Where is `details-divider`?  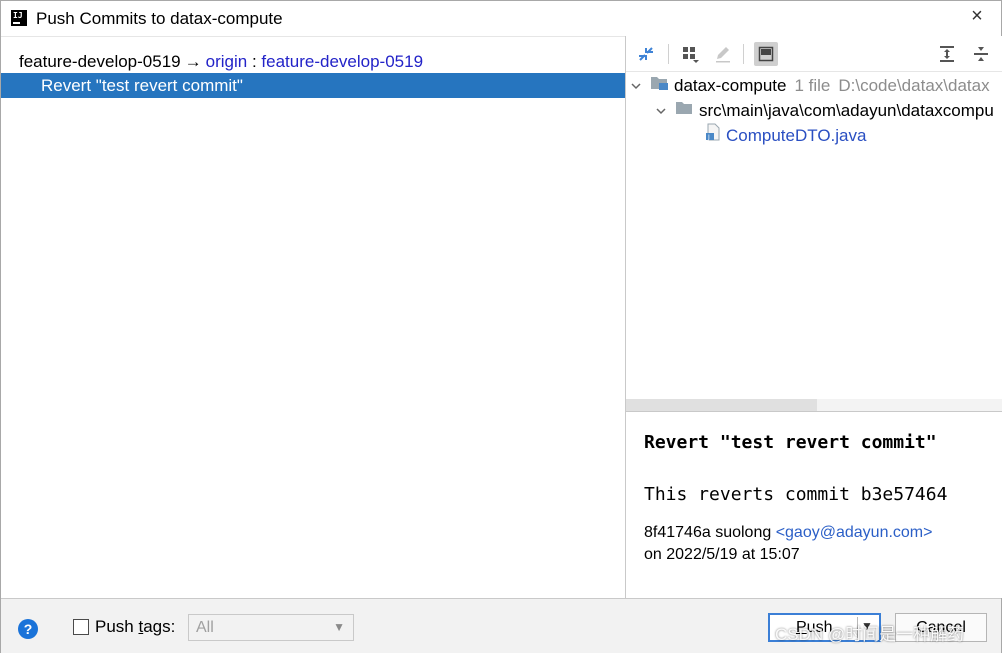 details-divider is located at coordinates (814, 411).